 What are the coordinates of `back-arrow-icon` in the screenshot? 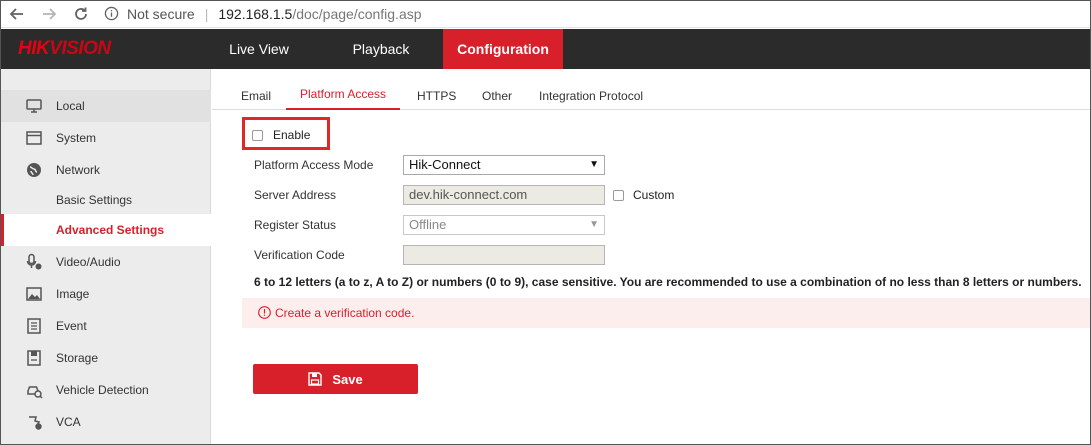 It's located at (17, 14).